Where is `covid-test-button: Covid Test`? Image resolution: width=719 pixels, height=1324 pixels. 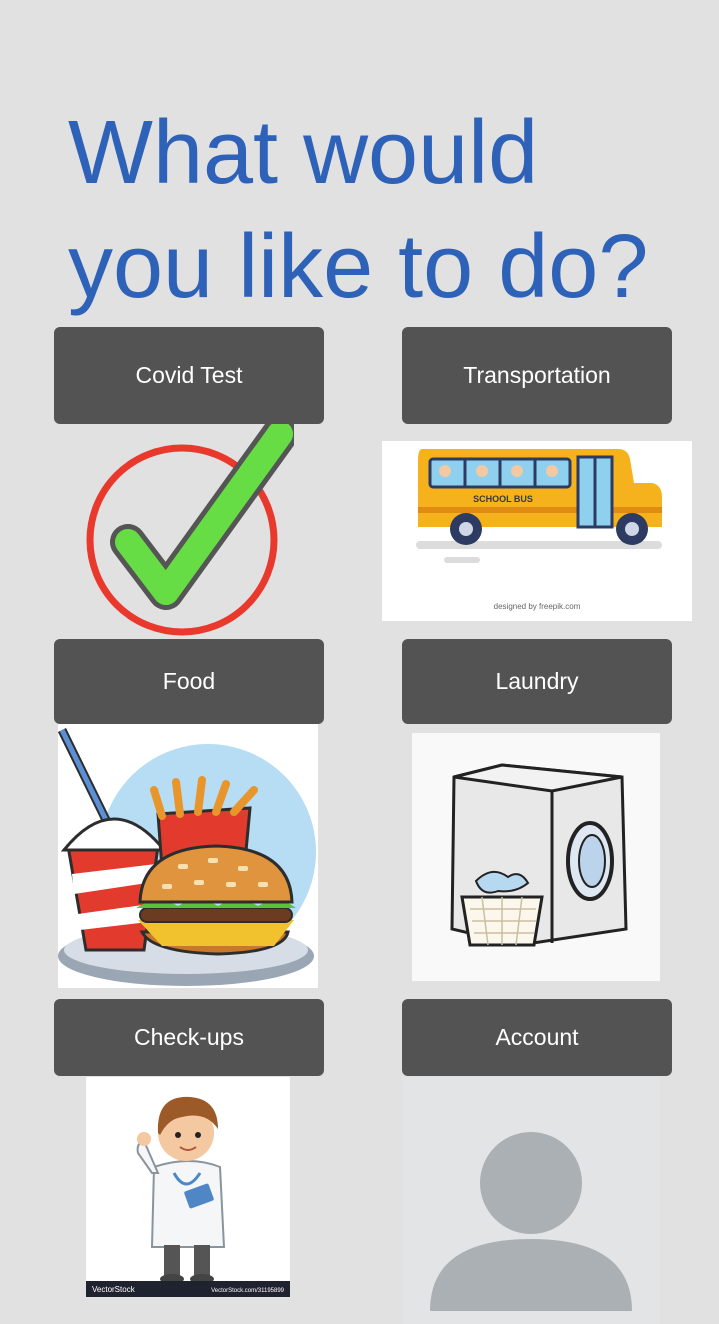 covid-test-button: Covid Test is located at coordinates (189, 375).